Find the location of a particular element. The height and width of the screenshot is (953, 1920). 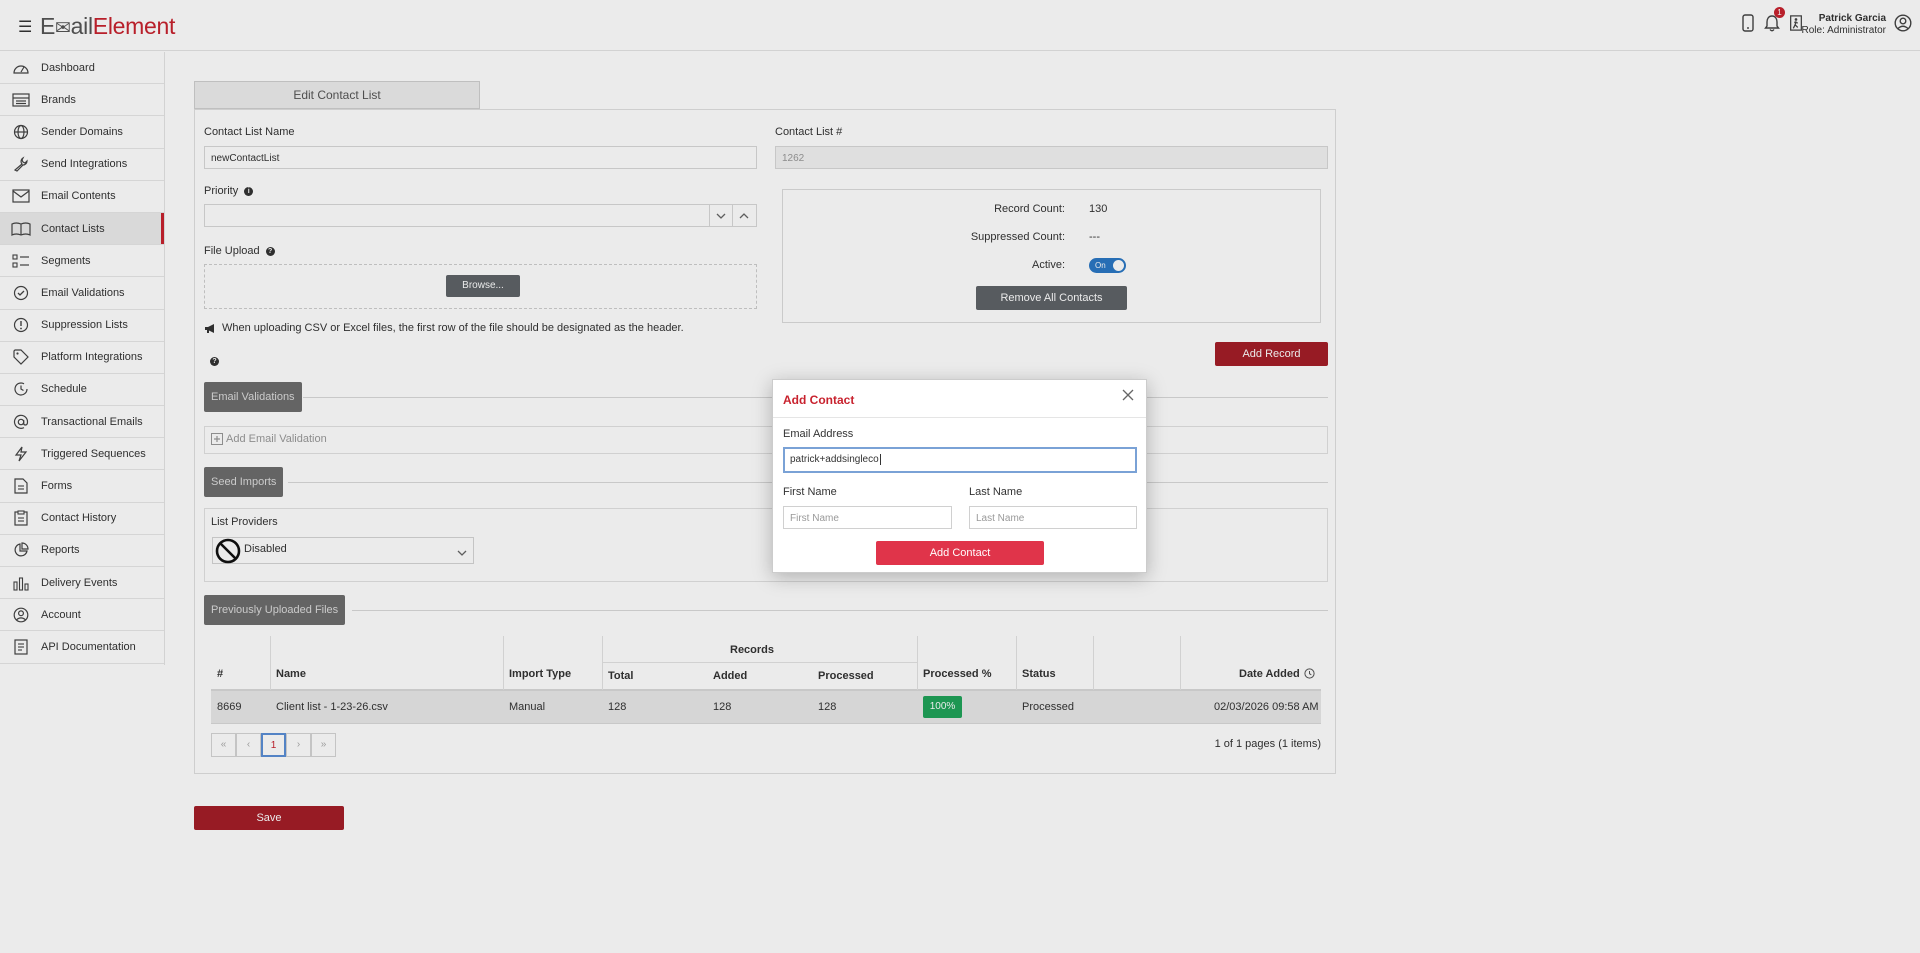

last-name-input: Last Name is located at coordinates (1053, 517).